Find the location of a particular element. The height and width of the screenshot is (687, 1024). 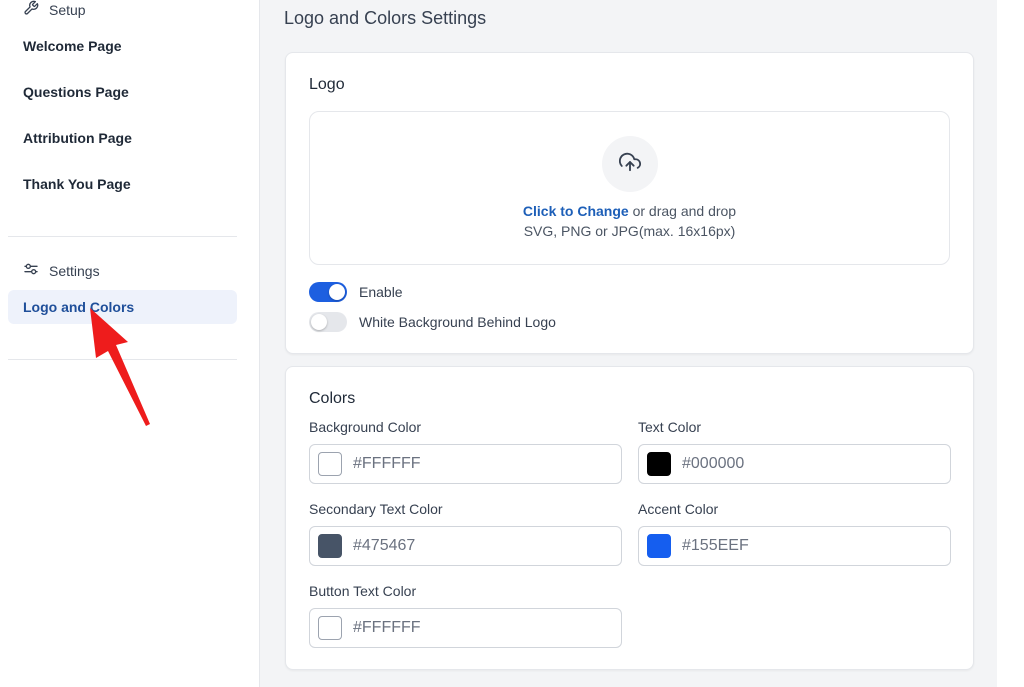

button-text-color-label: Button Text Color is located at coordinates (363, 591).